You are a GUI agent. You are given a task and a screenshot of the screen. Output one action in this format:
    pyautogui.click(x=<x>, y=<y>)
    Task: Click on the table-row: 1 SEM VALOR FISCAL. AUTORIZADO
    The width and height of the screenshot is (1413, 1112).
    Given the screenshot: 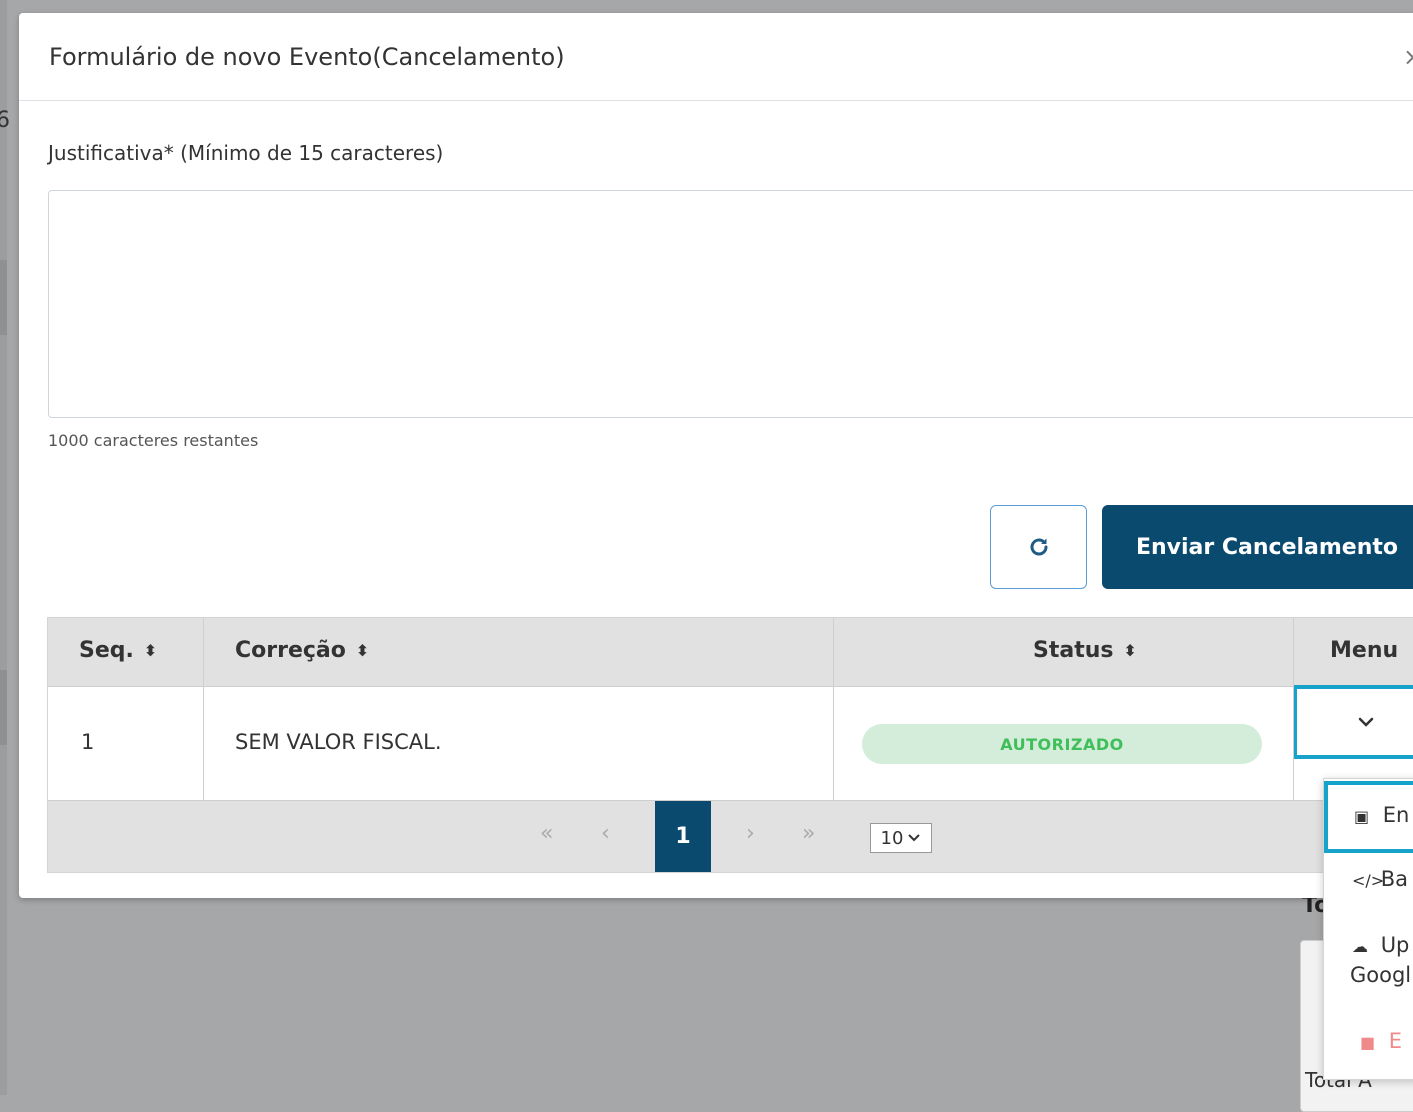 What is the action you would take?
    pyautogui.click(x=730, y=743)
    